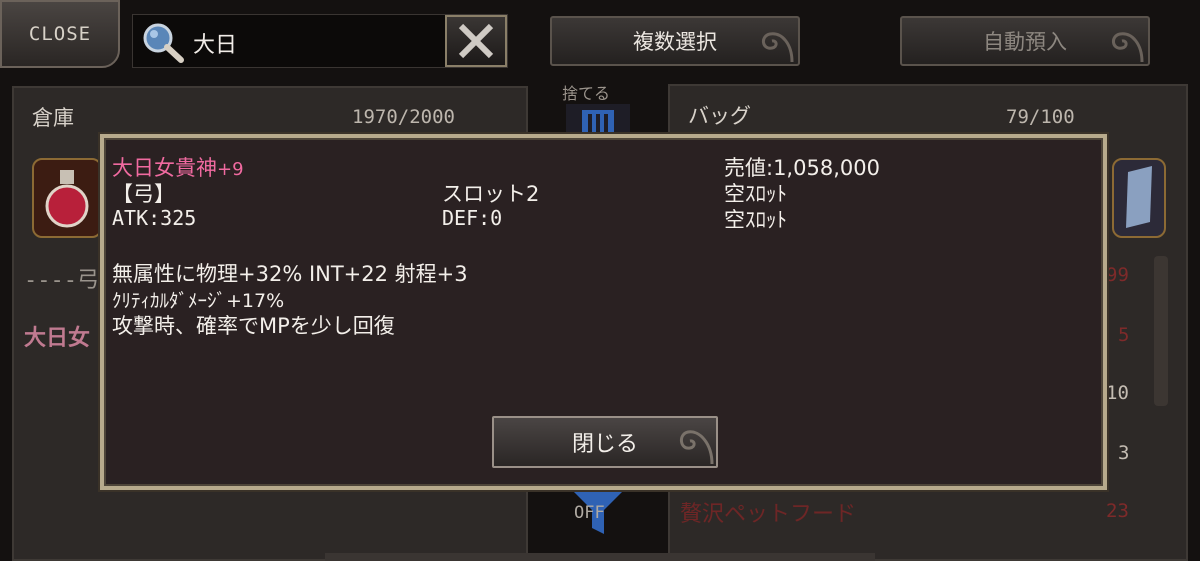 Image resolution: width=1200 pixels, height=561 pixels. Describe the element at coordinates (755, 220) in the screenshot. I see `empty-slot: 空ｽﾛｯﾄ` at that location.